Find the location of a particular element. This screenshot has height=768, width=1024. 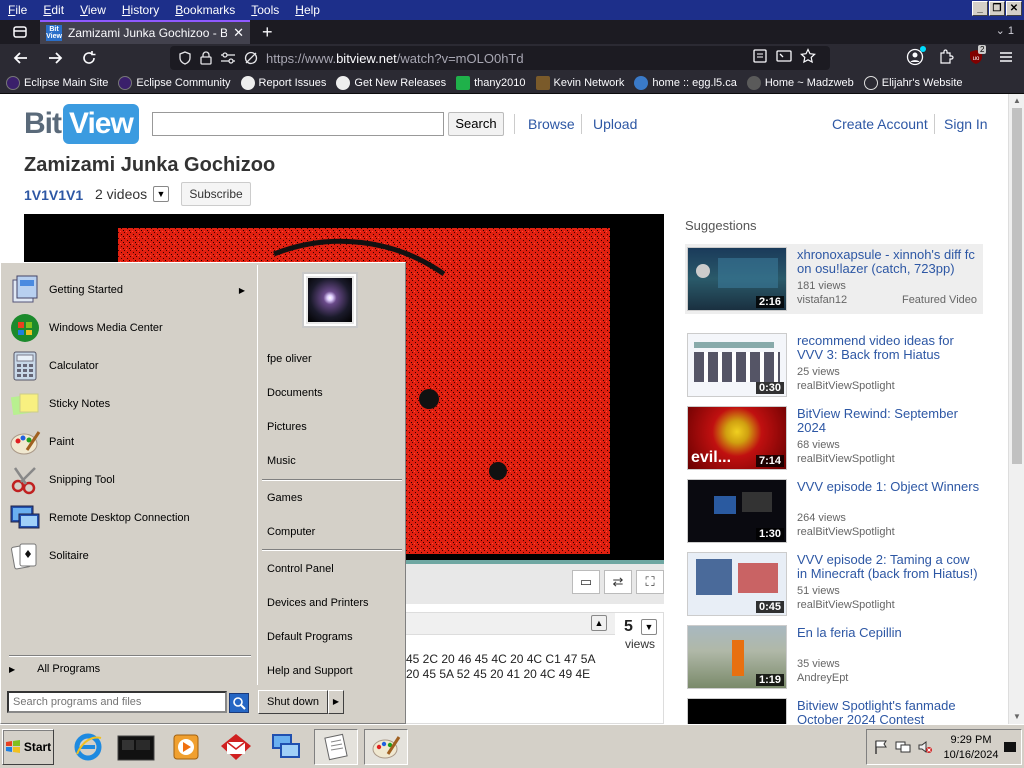

suggestion-user: vistafan12 is located at coordinates (822, 300).